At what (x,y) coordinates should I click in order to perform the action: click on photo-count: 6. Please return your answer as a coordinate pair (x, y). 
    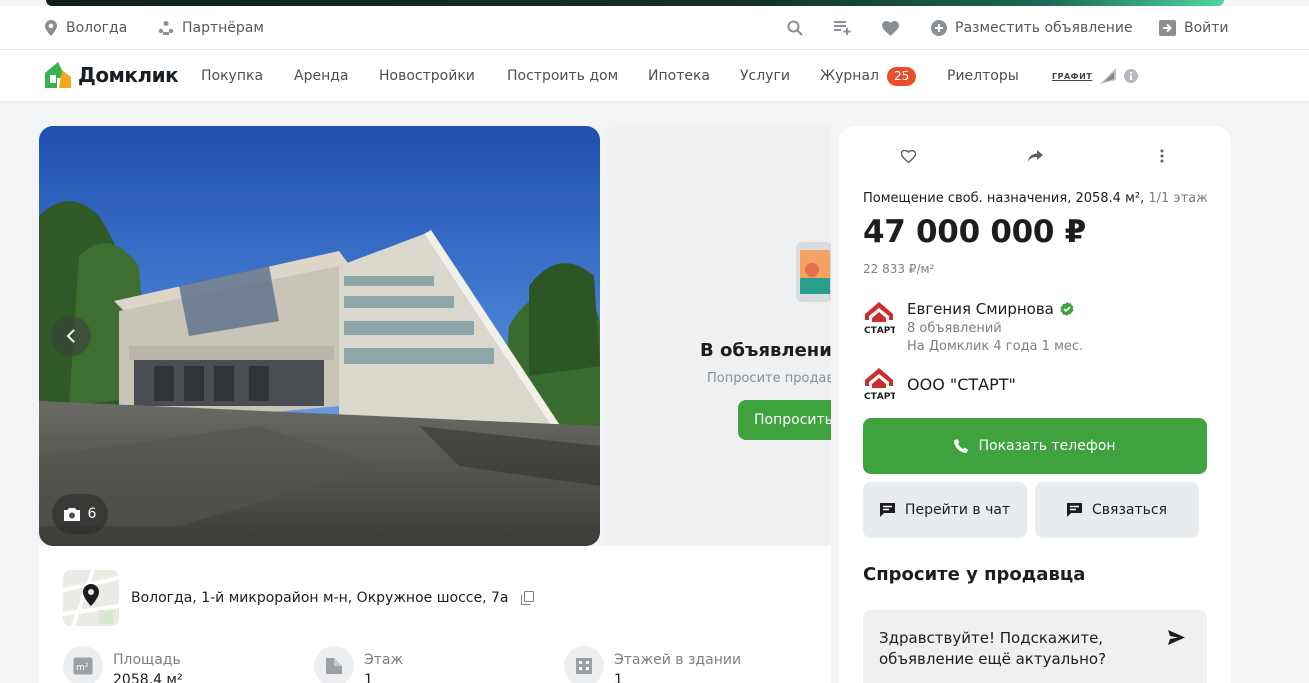
    Looking at the image, I should click on (92, 514).